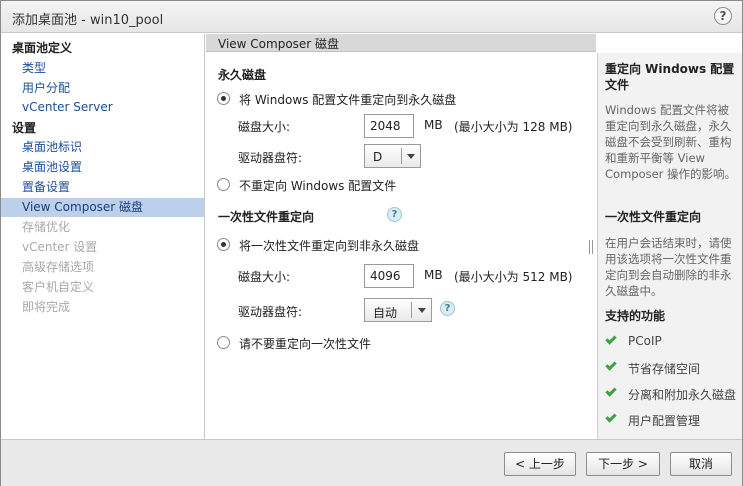 This screenshot has height=486, width=743. What do you see at coordinates (42, 48) in the screenshot?
I see `sidebar-group-pool-definition: 桌面池定义` at bounding box center [42, 48].